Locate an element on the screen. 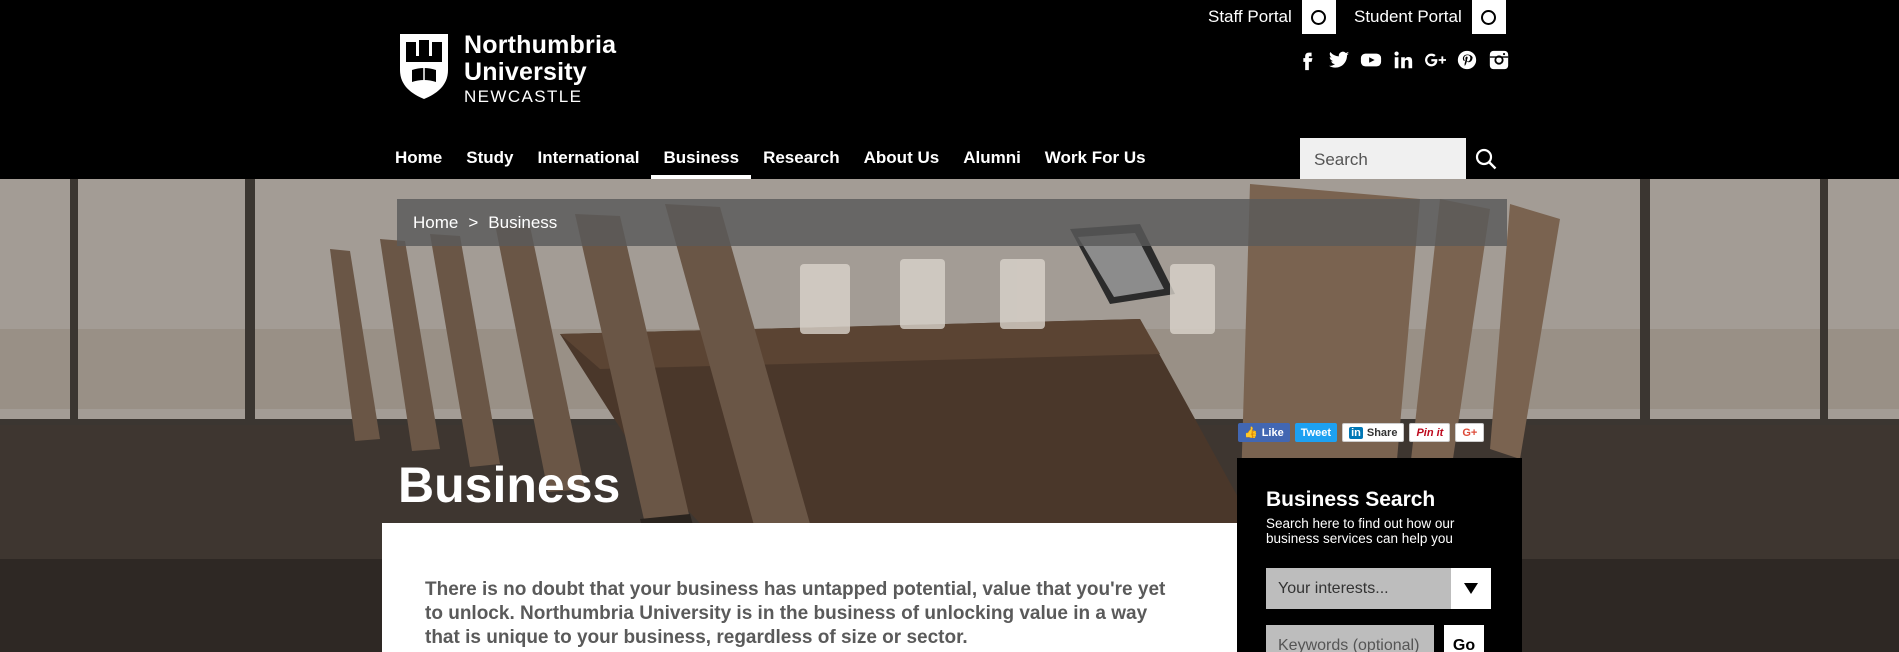 The width and height of the screenshot is (1899, 652). staff-portal-link: Staff Portal is located at coordinates (1272, 17).